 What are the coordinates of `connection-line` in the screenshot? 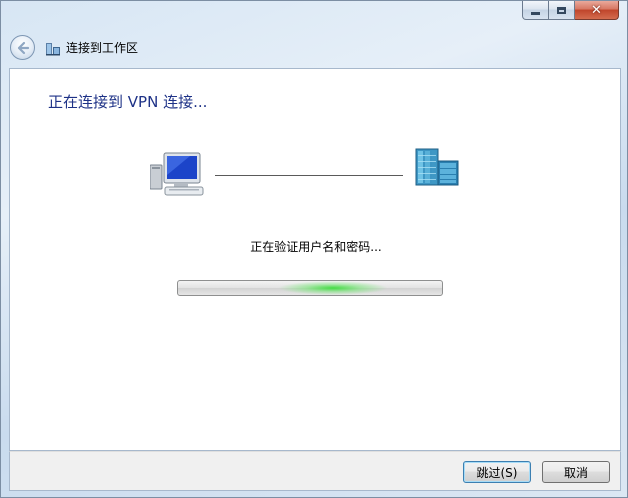 It's located at (309, 175).